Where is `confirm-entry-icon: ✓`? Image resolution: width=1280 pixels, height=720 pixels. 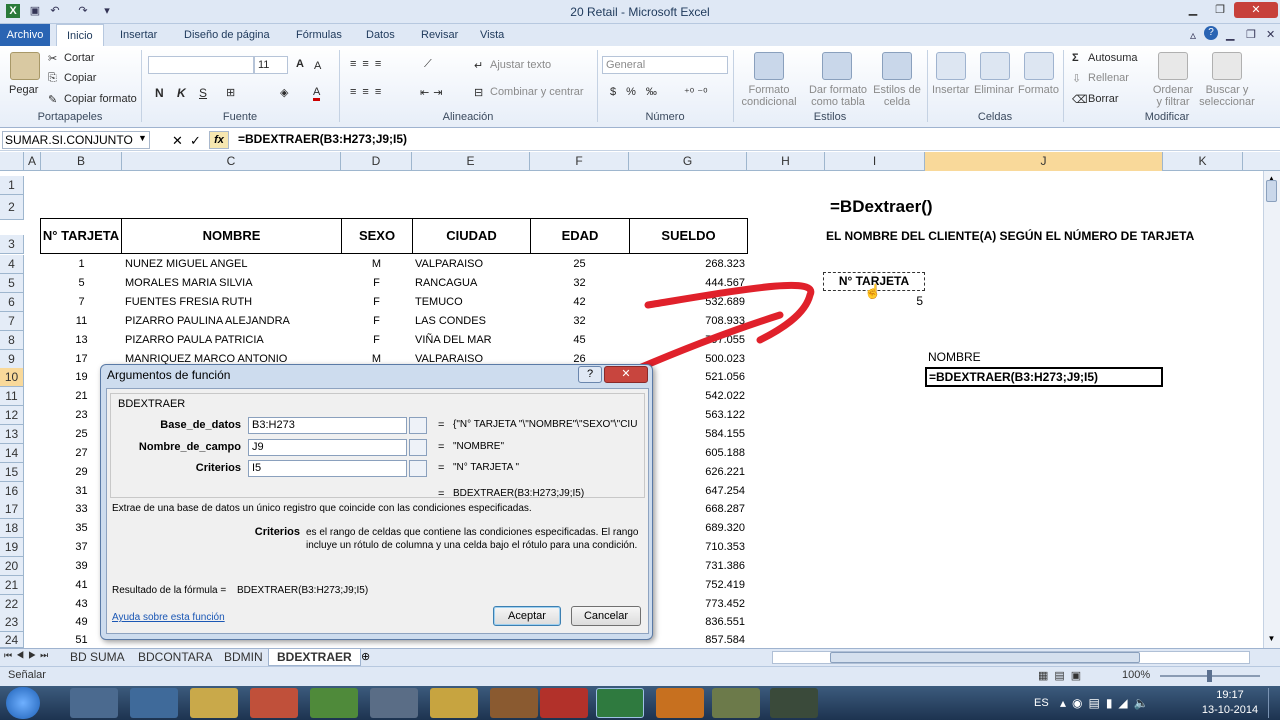
confirm-entry-icon: ✓ is located at coordinates (195, 141).